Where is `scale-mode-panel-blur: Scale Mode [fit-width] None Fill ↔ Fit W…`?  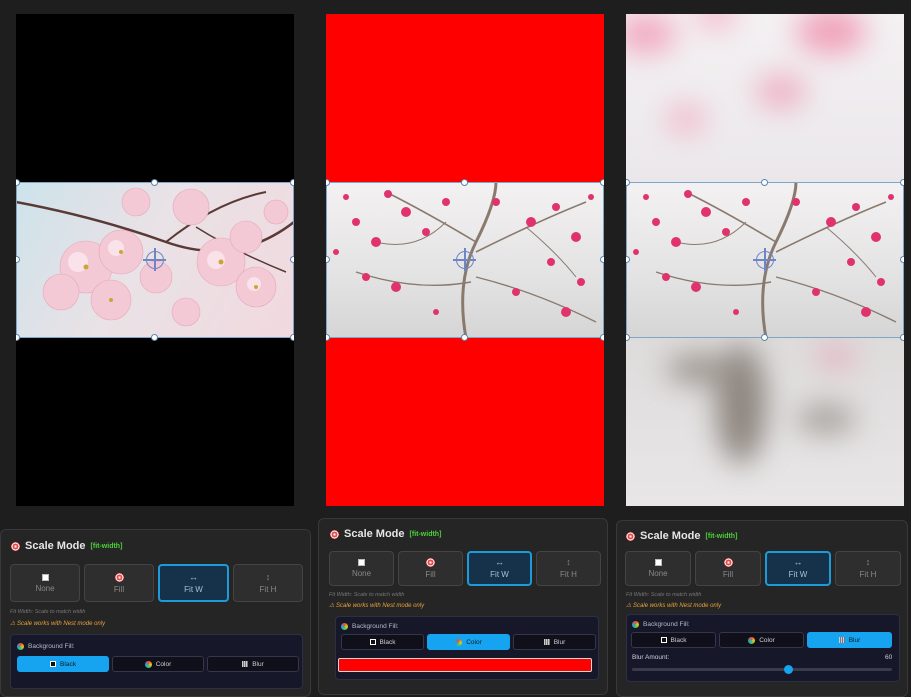 scale-mode-panel-blur: Scale Mode [fit-width] None Fill ↔ Fit W… is located at coordinates (762, 608).